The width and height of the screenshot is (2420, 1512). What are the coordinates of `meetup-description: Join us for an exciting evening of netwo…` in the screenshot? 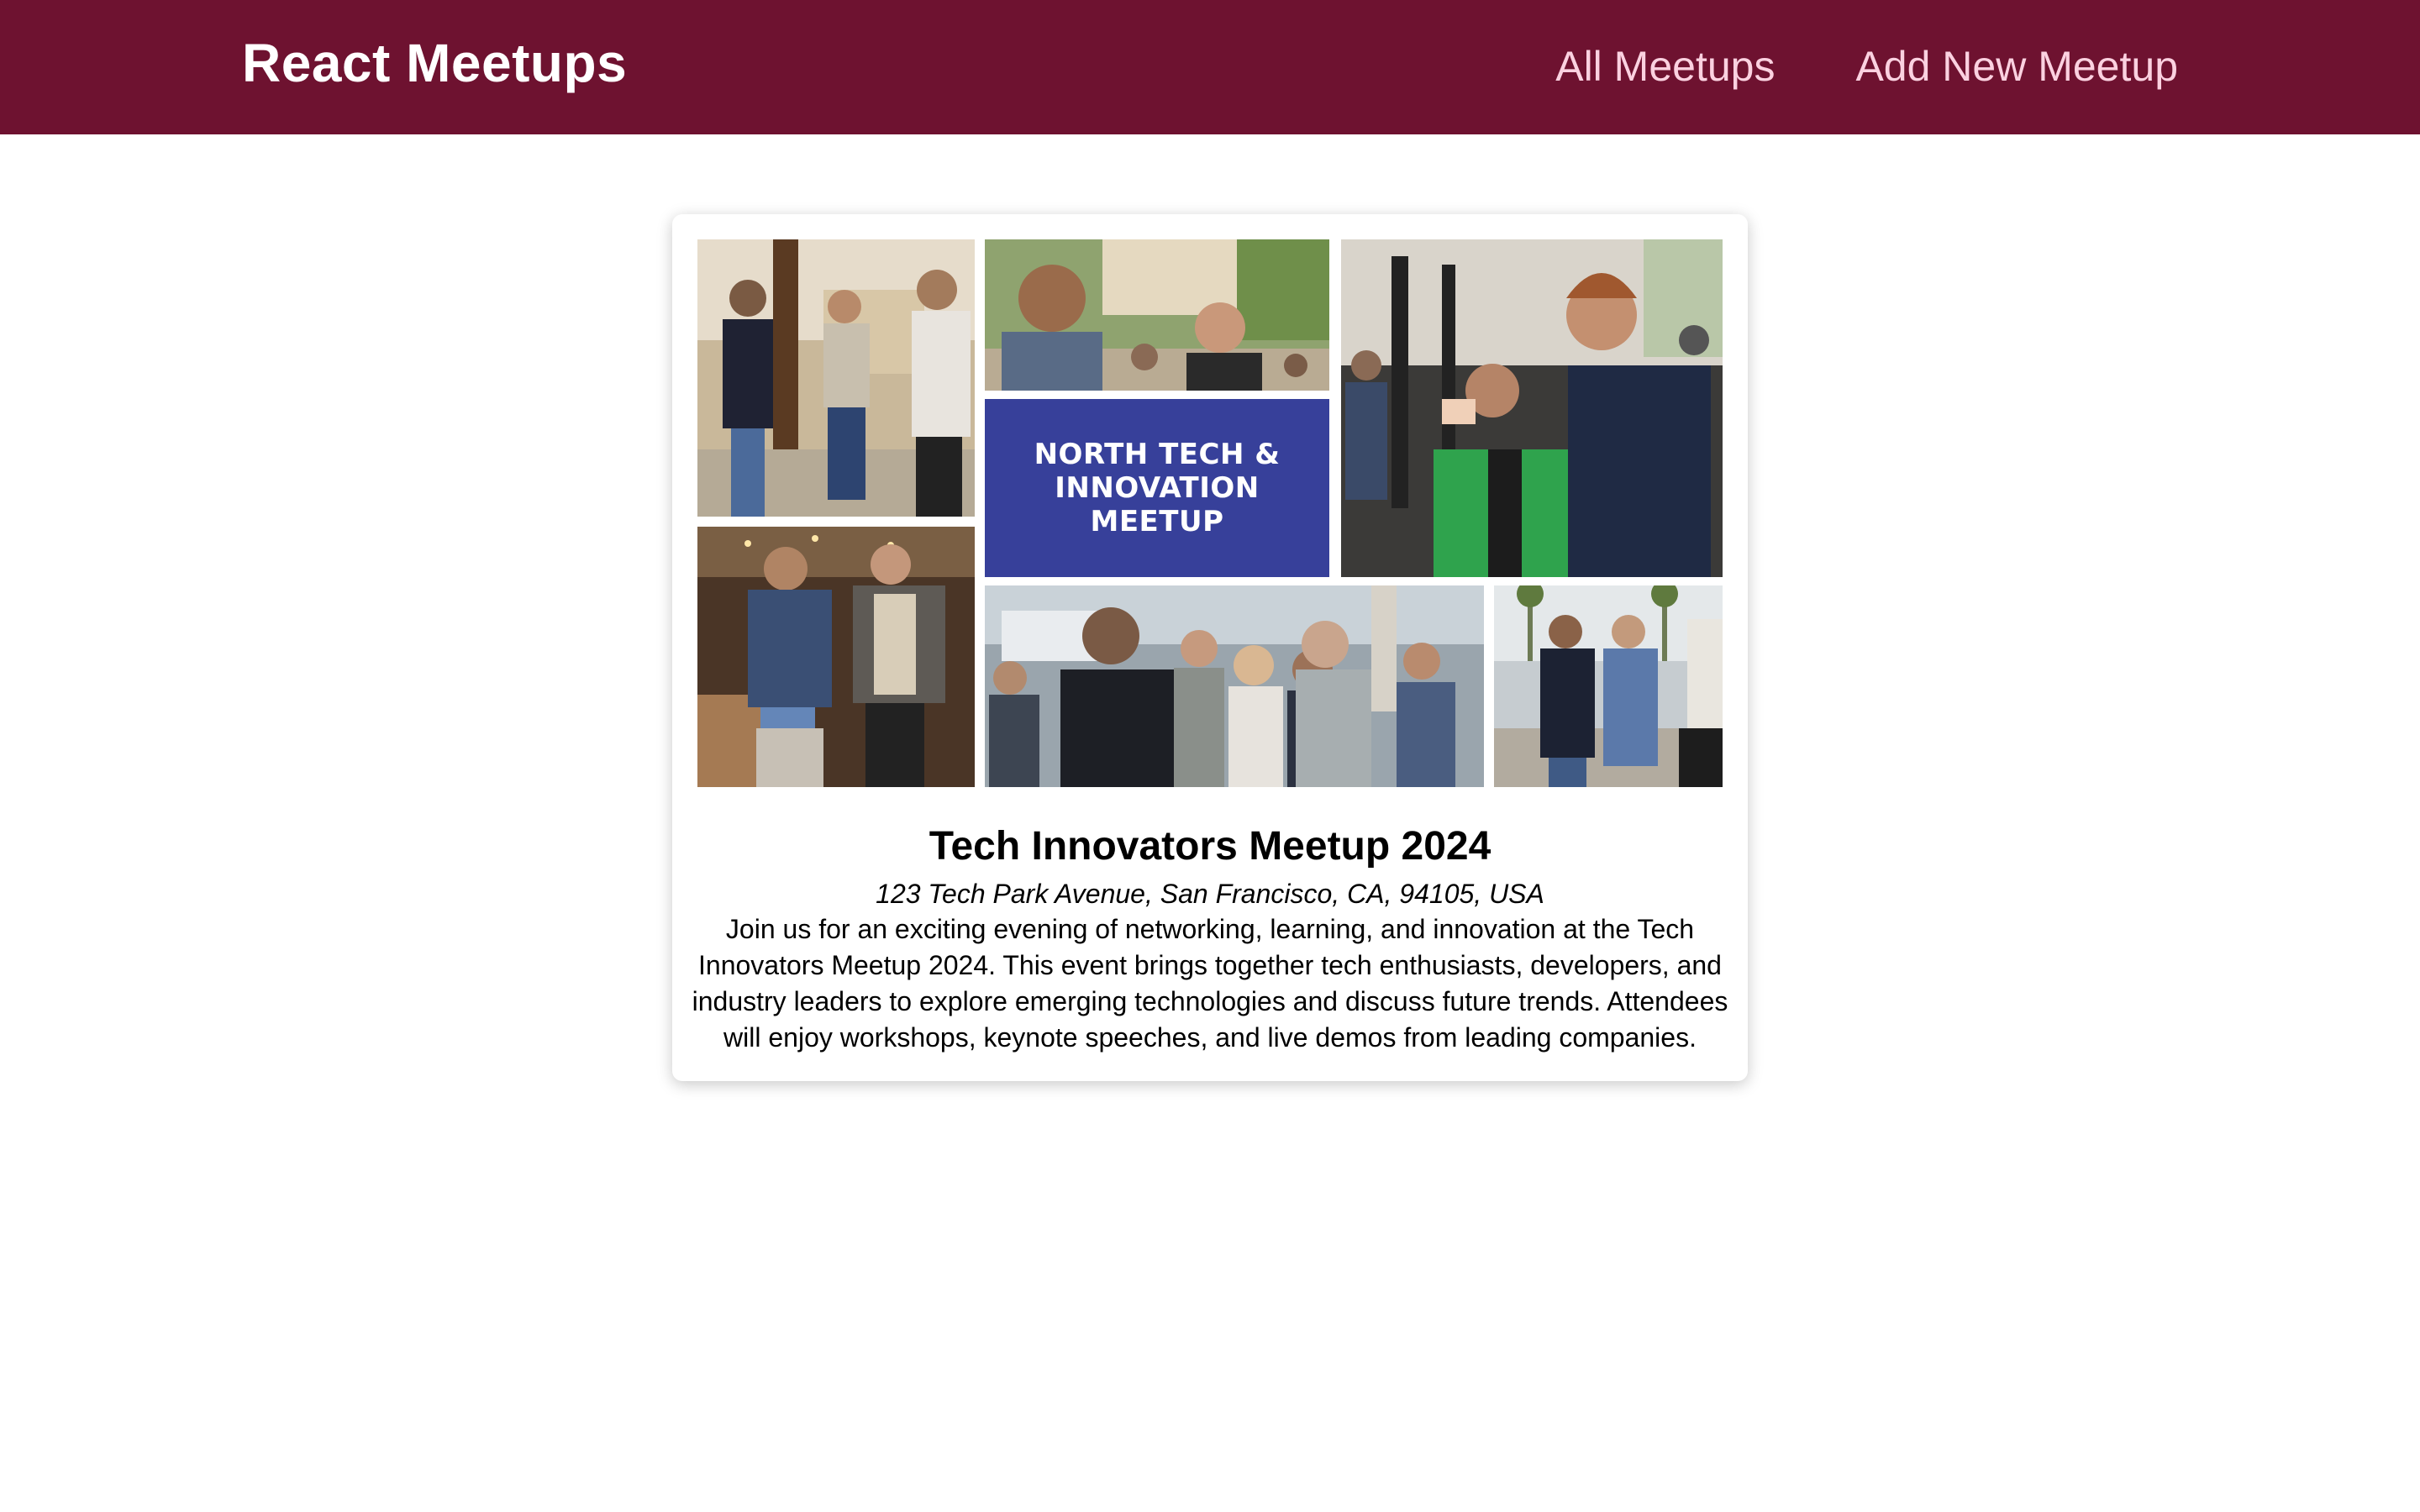 It's located at (1210, 983).